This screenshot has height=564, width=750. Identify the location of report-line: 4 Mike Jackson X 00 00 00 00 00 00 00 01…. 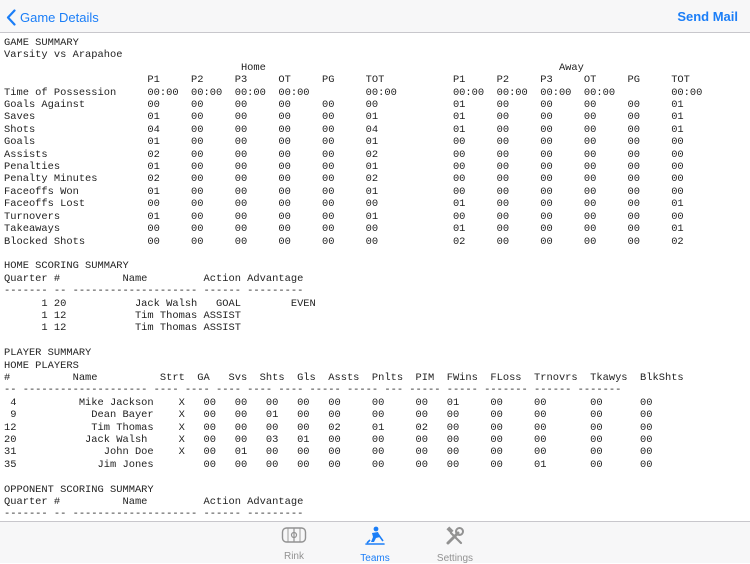
(328, 402).